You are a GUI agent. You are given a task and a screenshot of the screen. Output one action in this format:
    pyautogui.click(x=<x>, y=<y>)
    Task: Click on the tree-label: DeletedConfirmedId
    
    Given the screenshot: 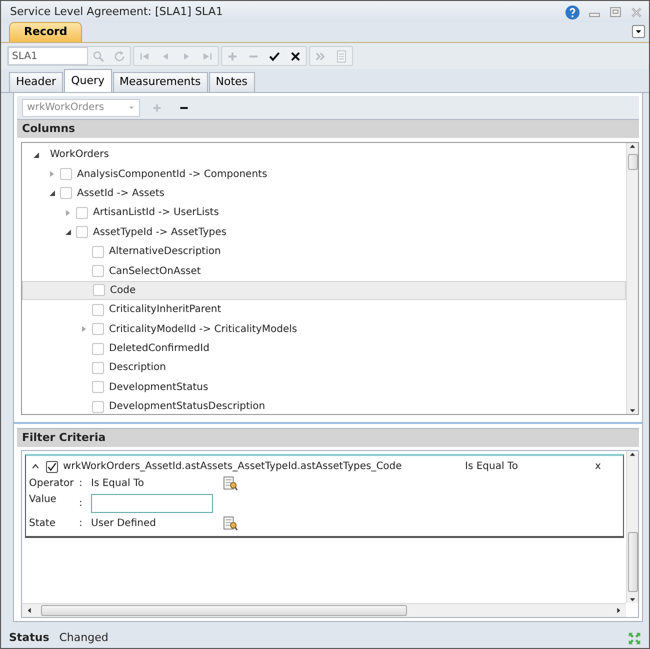 What is the action you would take?
    pyautogui.click(x=159, y=349)
    